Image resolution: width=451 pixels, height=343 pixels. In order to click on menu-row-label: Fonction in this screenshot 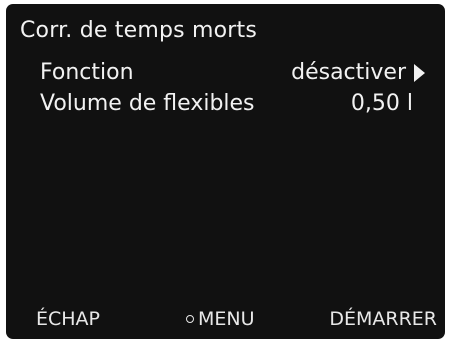, I will do `click(87, 72)`.